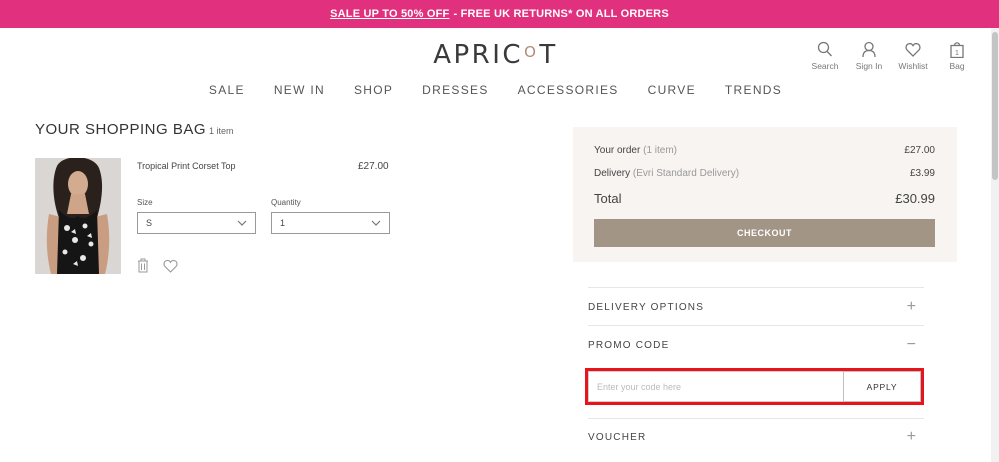  What do you see at coordinates (764, 173) in the screenshot?
I see `summary-delivery-row: Delivery (Evri Standard Delivery) £3.99` at bounding box center [764, 173].